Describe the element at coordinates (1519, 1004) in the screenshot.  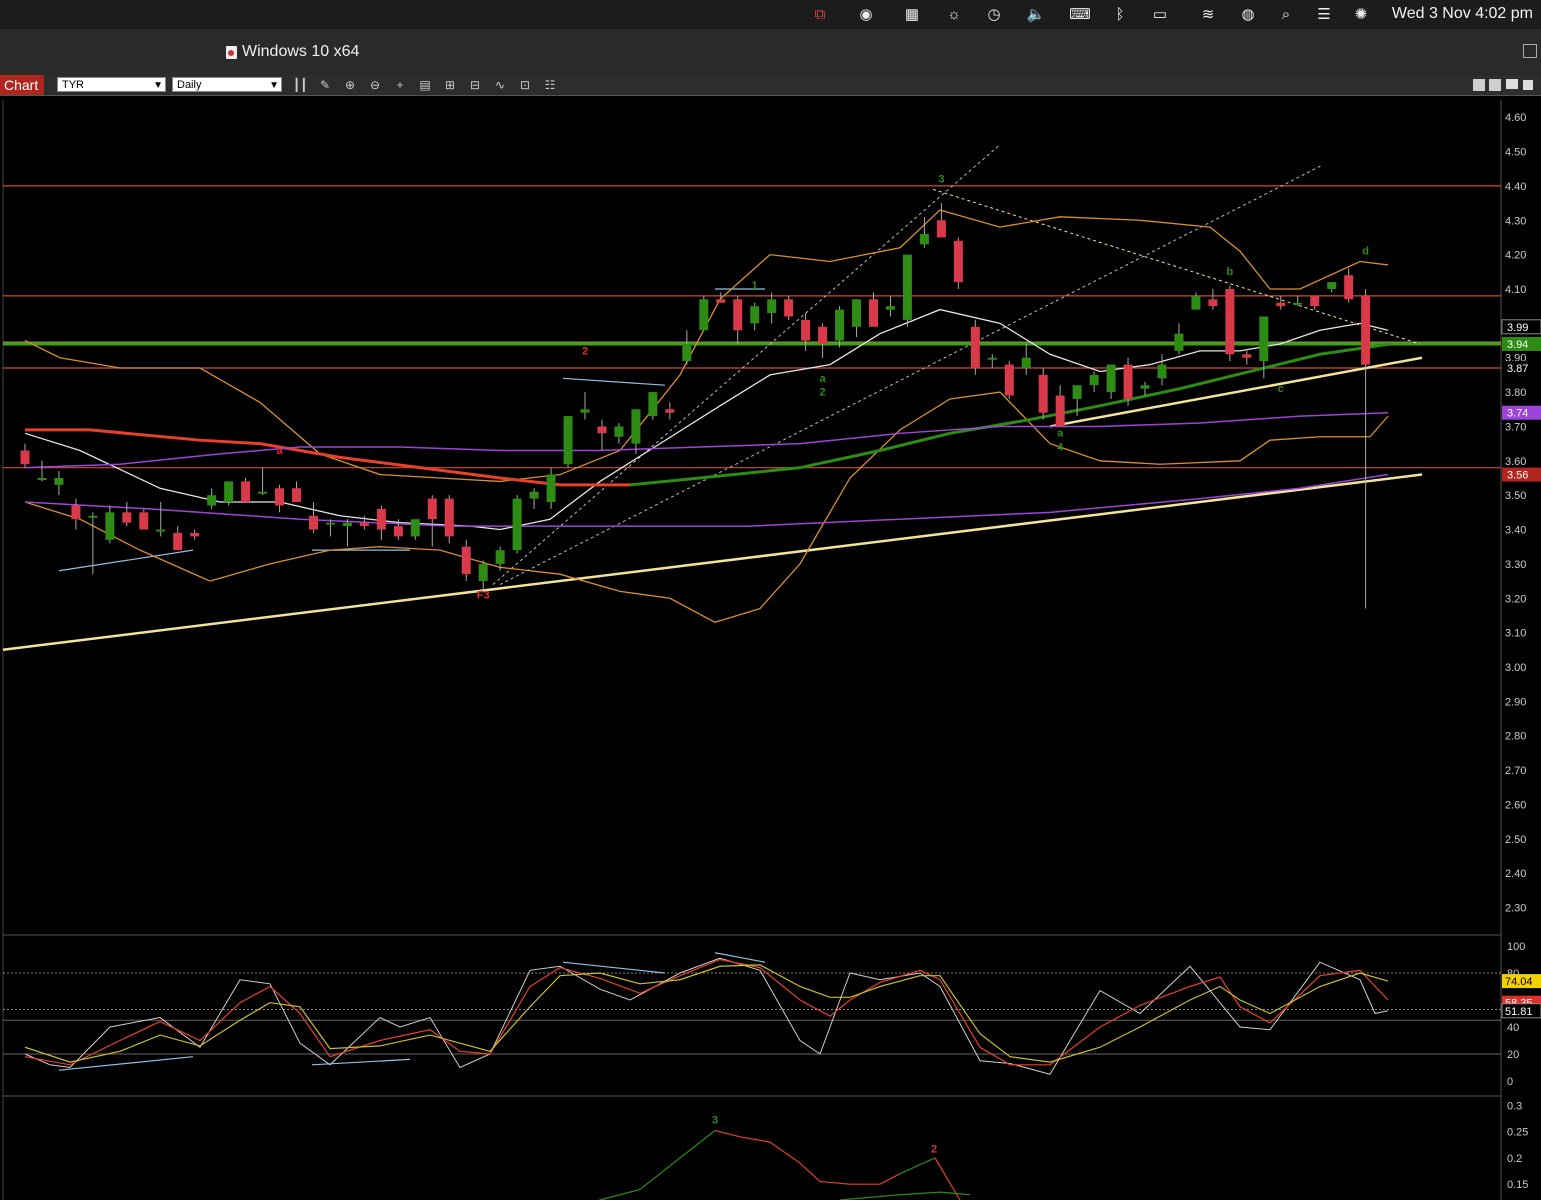
I see `stochastic-marker-label: 58.35` at that location.